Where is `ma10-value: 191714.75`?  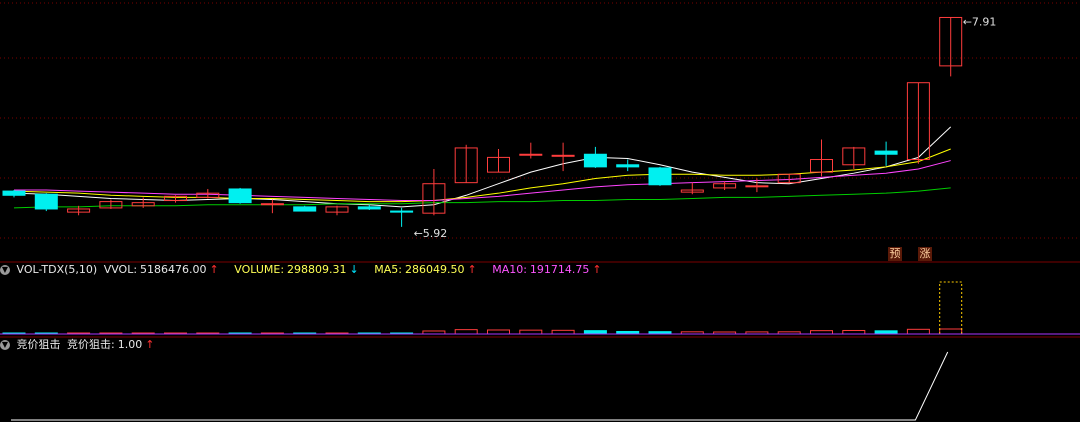
ma10-value: 191714.75 is located at coordinates (559, 269).